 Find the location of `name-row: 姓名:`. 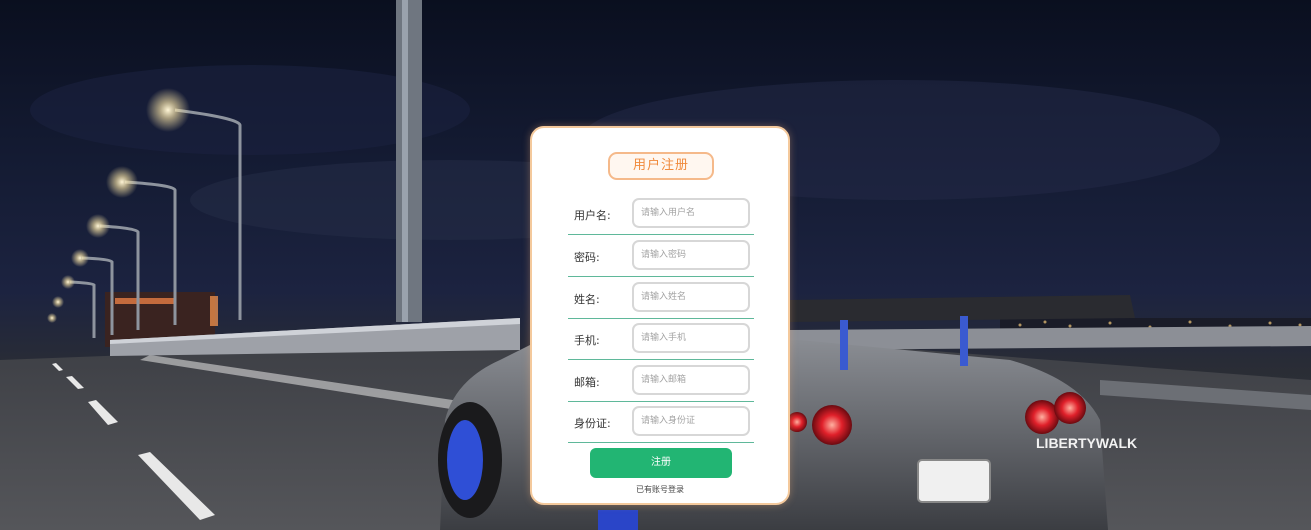

name-row: 姓名: is located at coordinates (660, 301).